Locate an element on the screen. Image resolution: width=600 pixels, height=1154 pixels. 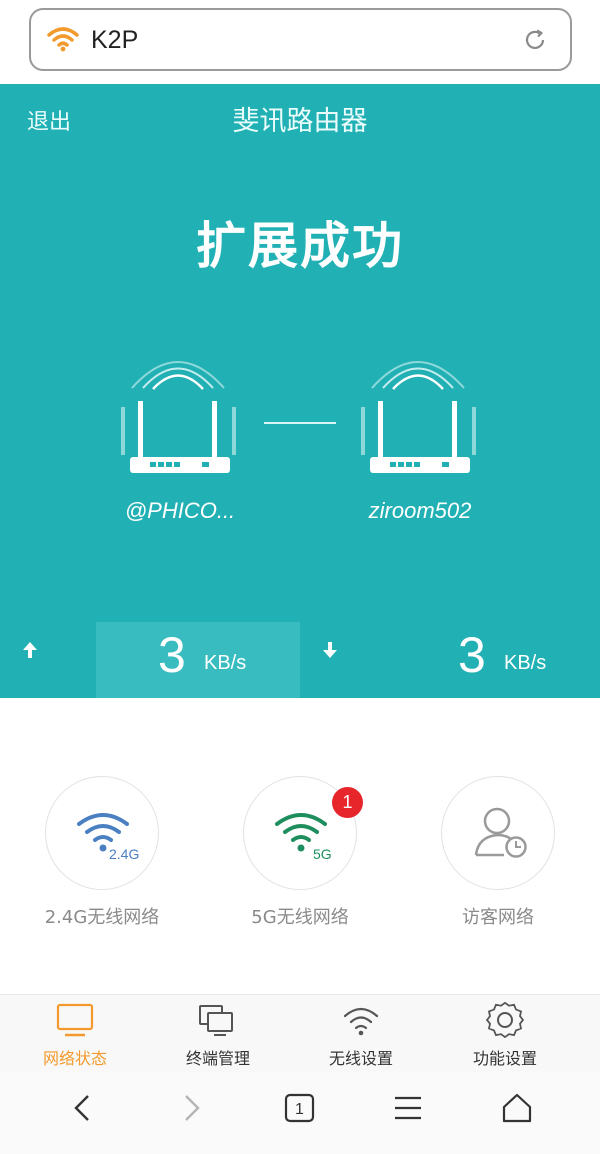
network-card-2.4g: 2.4G 2.4G无线网络 is located at coordinates (102, 852).